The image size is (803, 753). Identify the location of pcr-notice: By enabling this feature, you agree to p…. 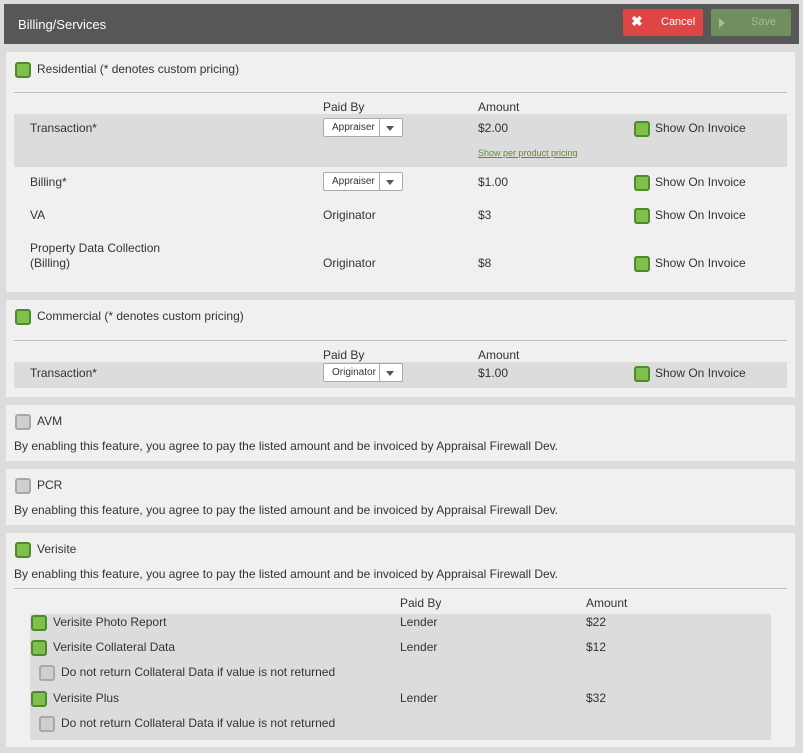
(286, 510).